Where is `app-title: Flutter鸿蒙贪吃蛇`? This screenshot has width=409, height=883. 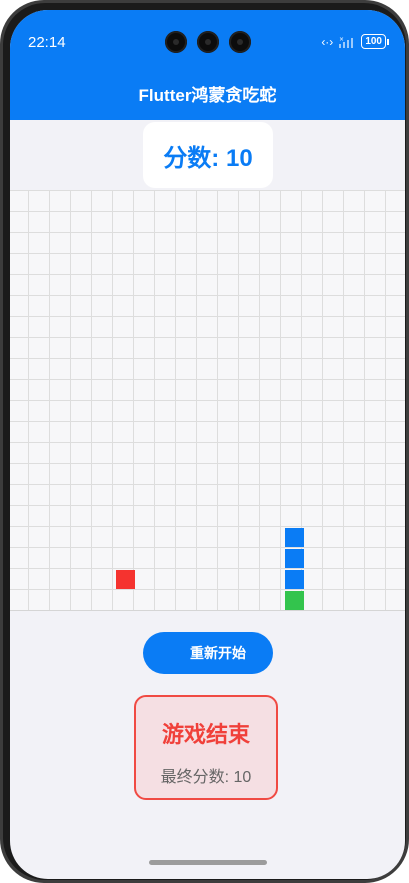 app-title: Flutter鸿蒙贪吃蛇 is located at coordinates (207, 95).